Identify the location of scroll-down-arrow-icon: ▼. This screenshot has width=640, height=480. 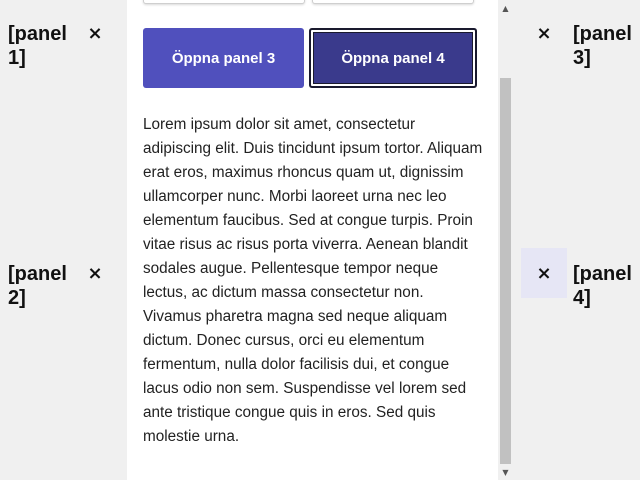
(505, 472).